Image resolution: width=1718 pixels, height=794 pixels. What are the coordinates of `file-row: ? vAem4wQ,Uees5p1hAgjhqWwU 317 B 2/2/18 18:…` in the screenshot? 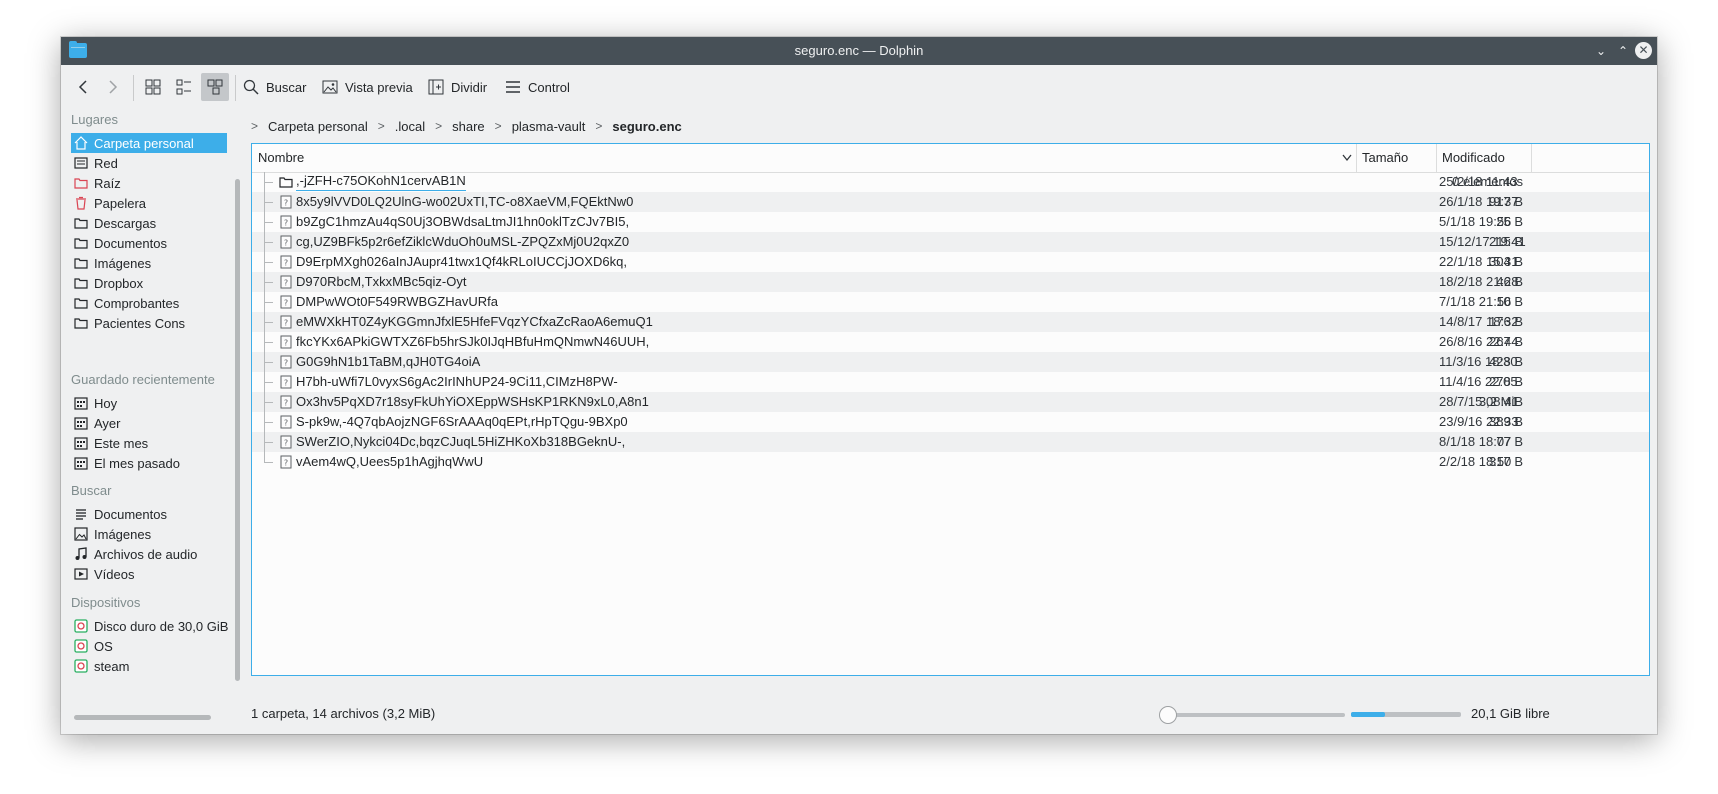 It's located at (950, 462).